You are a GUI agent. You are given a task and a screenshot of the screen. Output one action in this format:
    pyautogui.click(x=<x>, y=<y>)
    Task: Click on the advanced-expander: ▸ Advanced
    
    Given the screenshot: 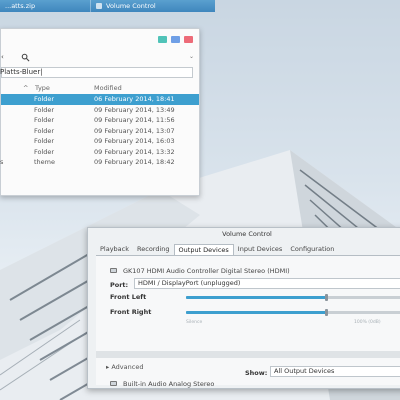 What is the action you would take?
    pyautogui.click(x=124, y=367)
    